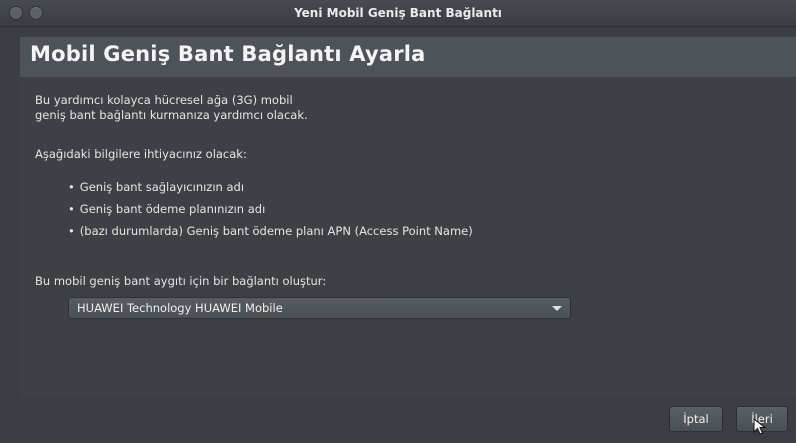 The height and width of the screenshot is (443, 796). I want to click on page-title: Mobil Geniş Bant Bağlantı Ayarla, so click(228, 54).